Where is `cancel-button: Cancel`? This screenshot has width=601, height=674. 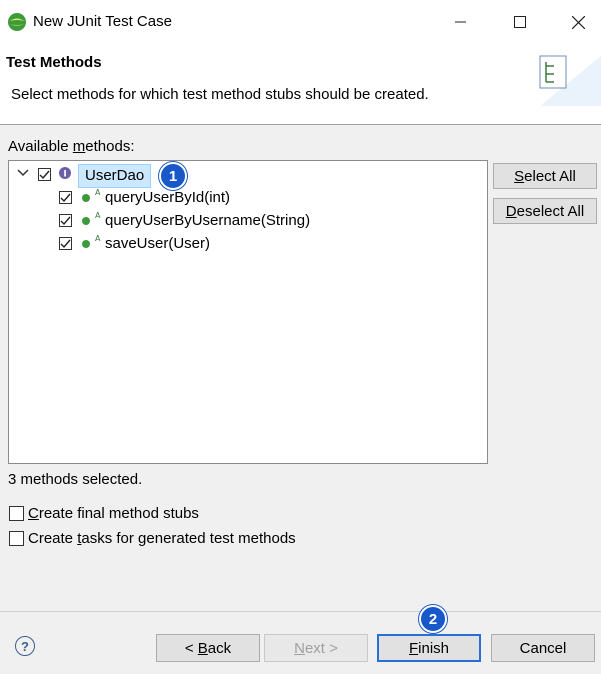 cancel-button: Cancel is located at coordinates (543, 648).